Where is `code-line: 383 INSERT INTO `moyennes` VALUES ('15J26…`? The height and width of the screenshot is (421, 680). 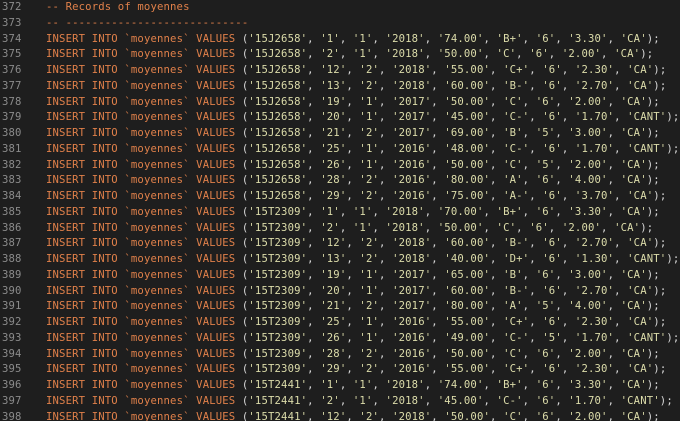 code-line: 383 INSERT INTO `moyennes` VALUES ('15J26… is located at coordinates (339, 181).